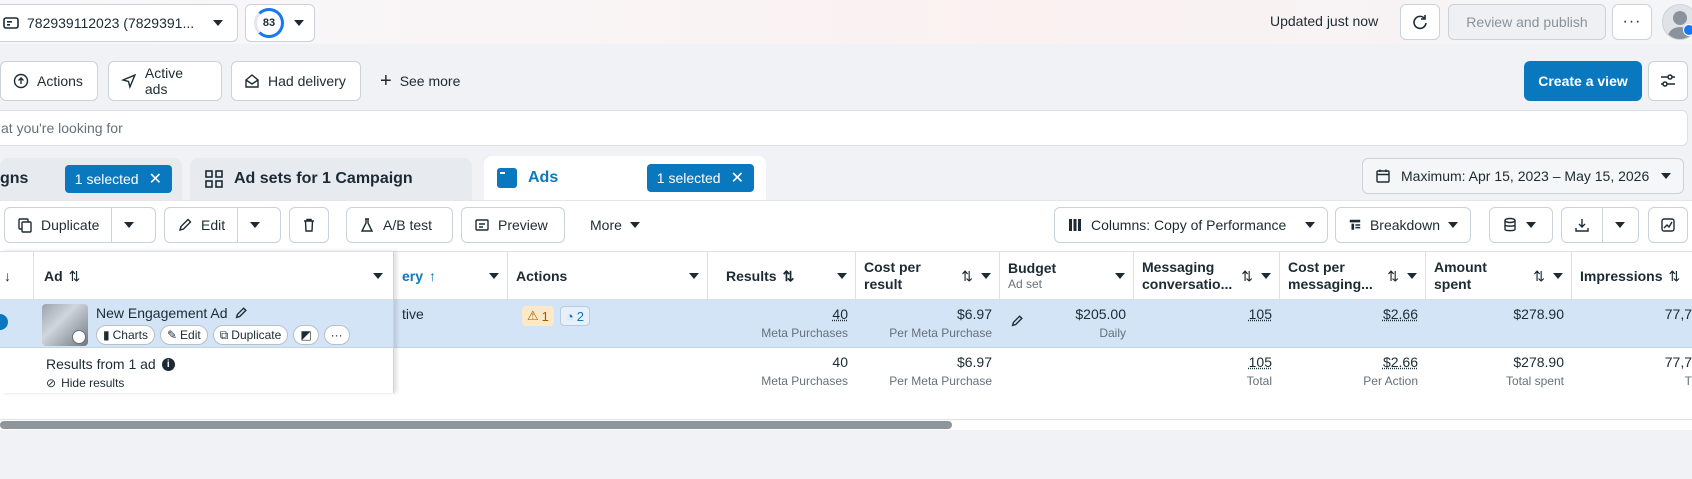 The width and height of the screenshot is (1692, 479). I want to click on ad-thumbnail, so click(65, 325).